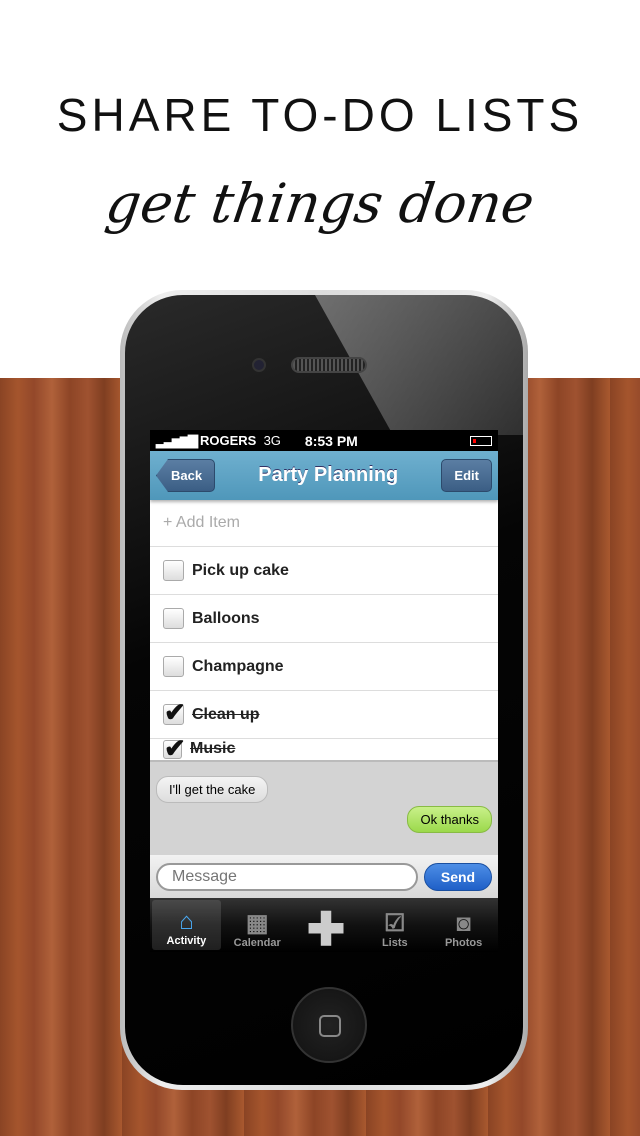 The width and height of the screenshot is (640, 1136). What do you see at coordinates (186, 921) in the screenshot?
I see `home-icon: ⌂` at bounding box center [186, 921].